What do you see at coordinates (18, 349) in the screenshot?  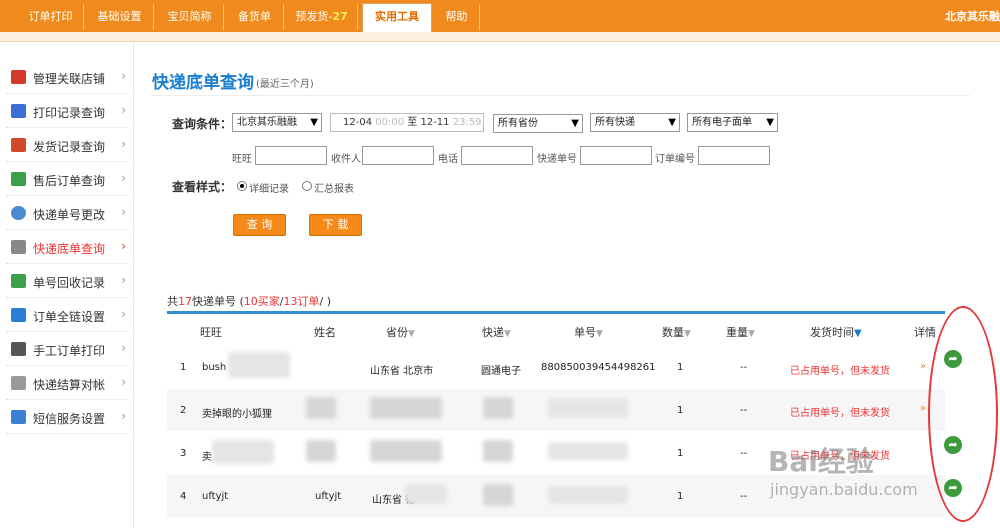 I see `manual-print-icon` at bounding box center [18, 349].